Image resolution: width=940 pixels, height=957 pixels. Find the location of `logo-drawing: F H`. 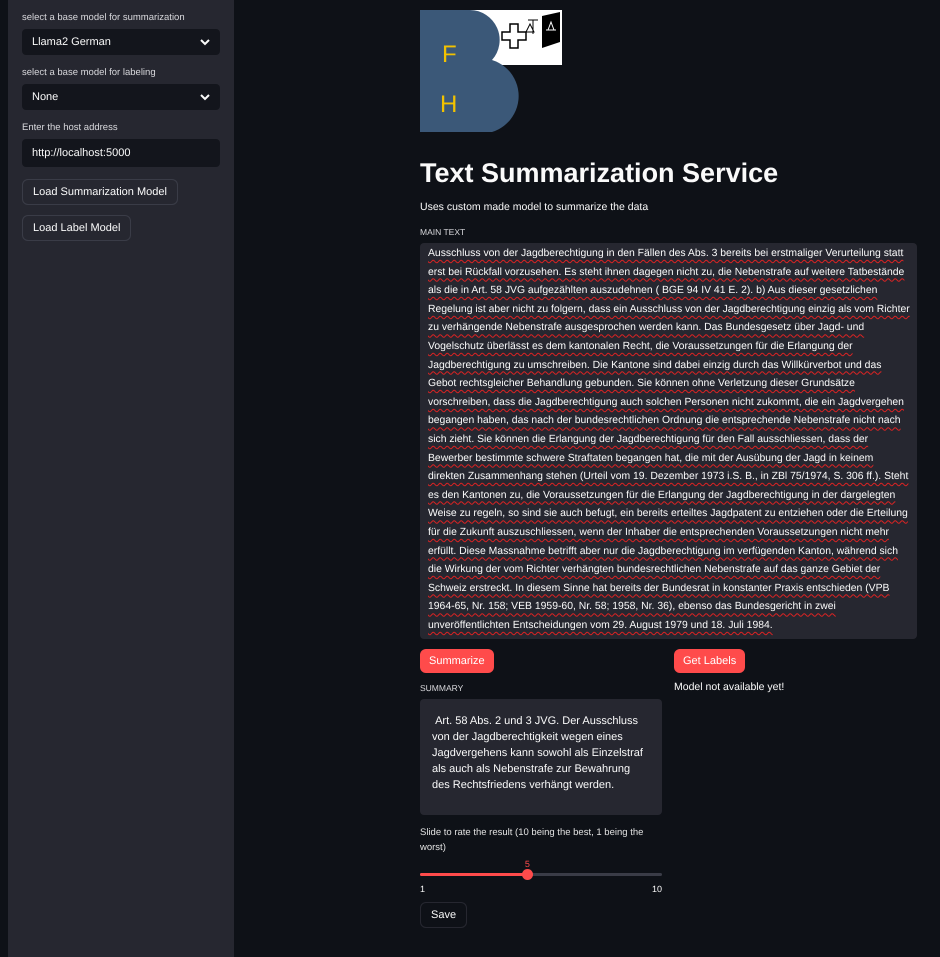

logo-drawing: F H is located at coordinates (491, 71).